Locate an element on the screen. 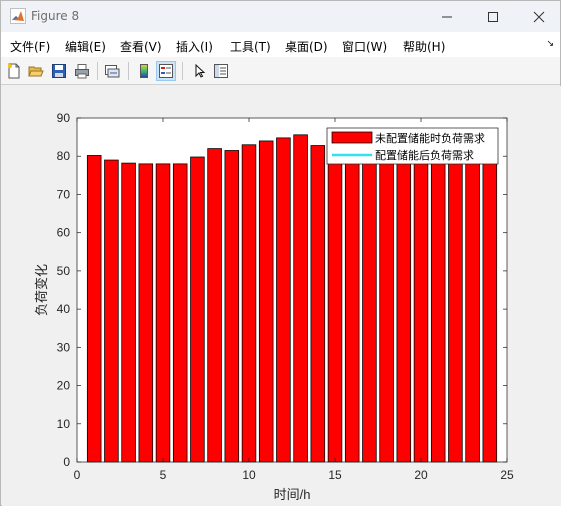 This screenshot has width=562, height=511. close-icon is located at coordinates (539, 16).